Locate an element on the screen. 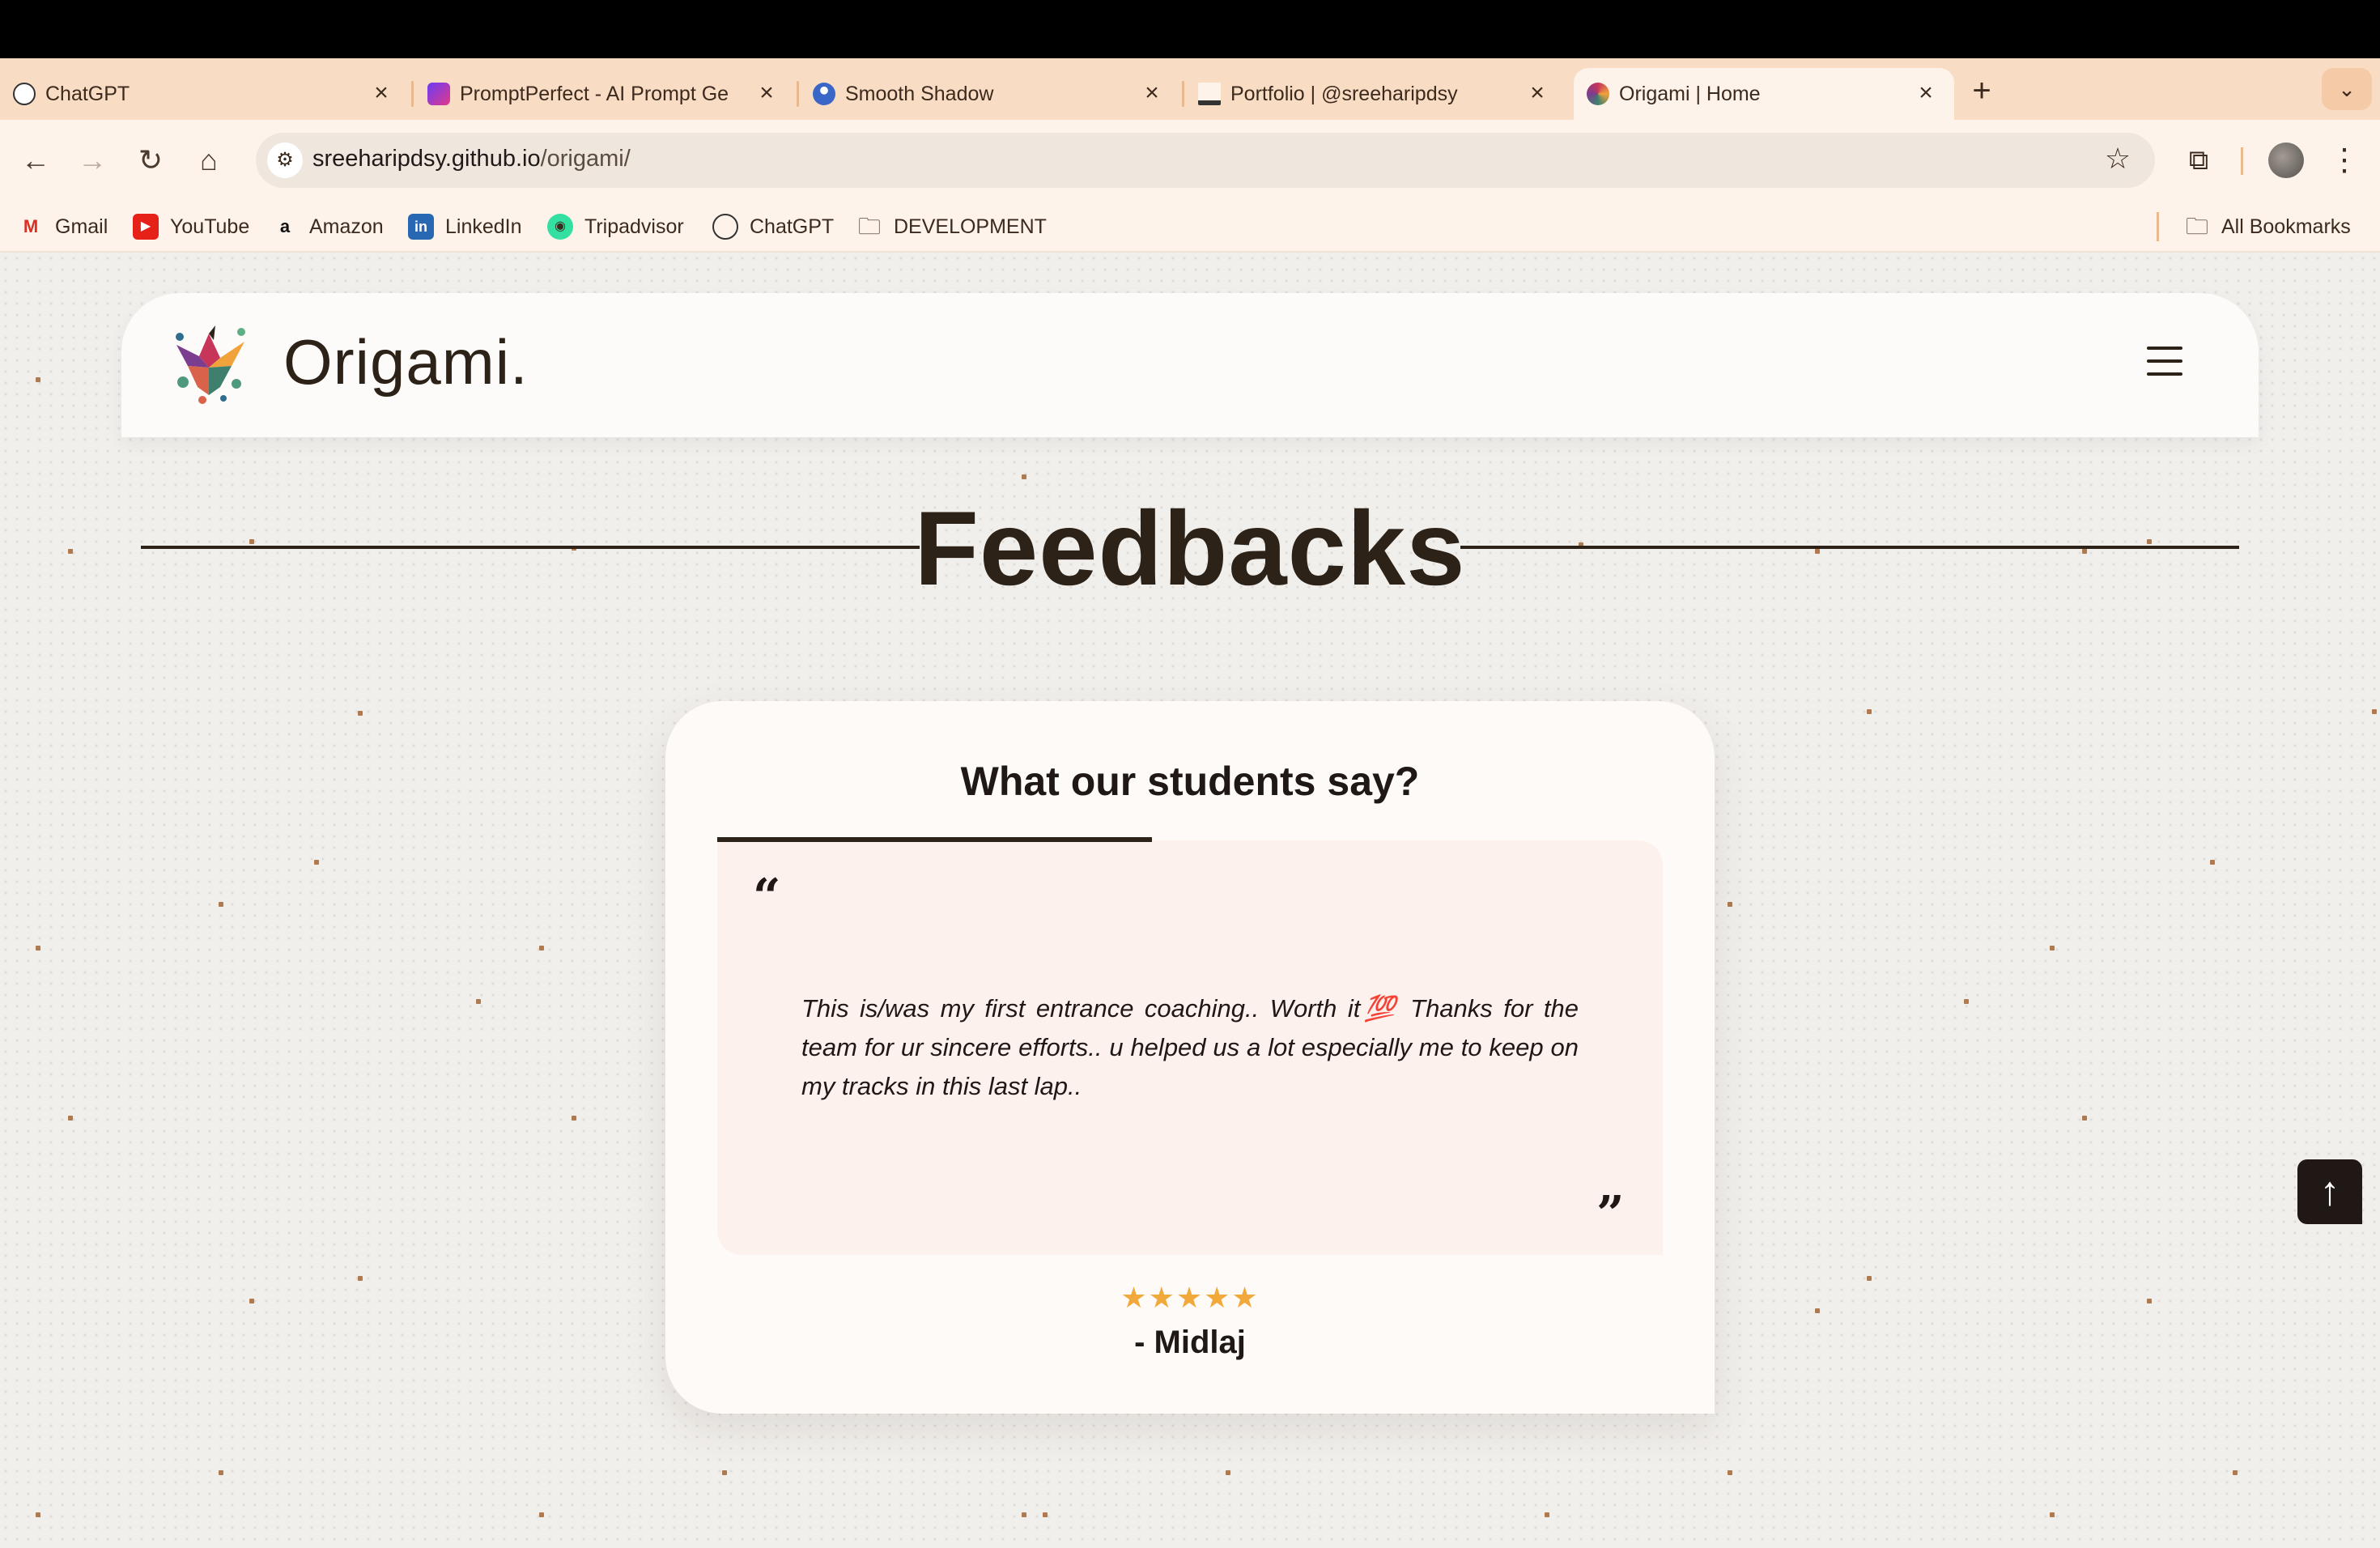 The height and width of the screenshot is (1548, 2380). site-settings-icon: ⚙ is located at coordinates (285, 160).